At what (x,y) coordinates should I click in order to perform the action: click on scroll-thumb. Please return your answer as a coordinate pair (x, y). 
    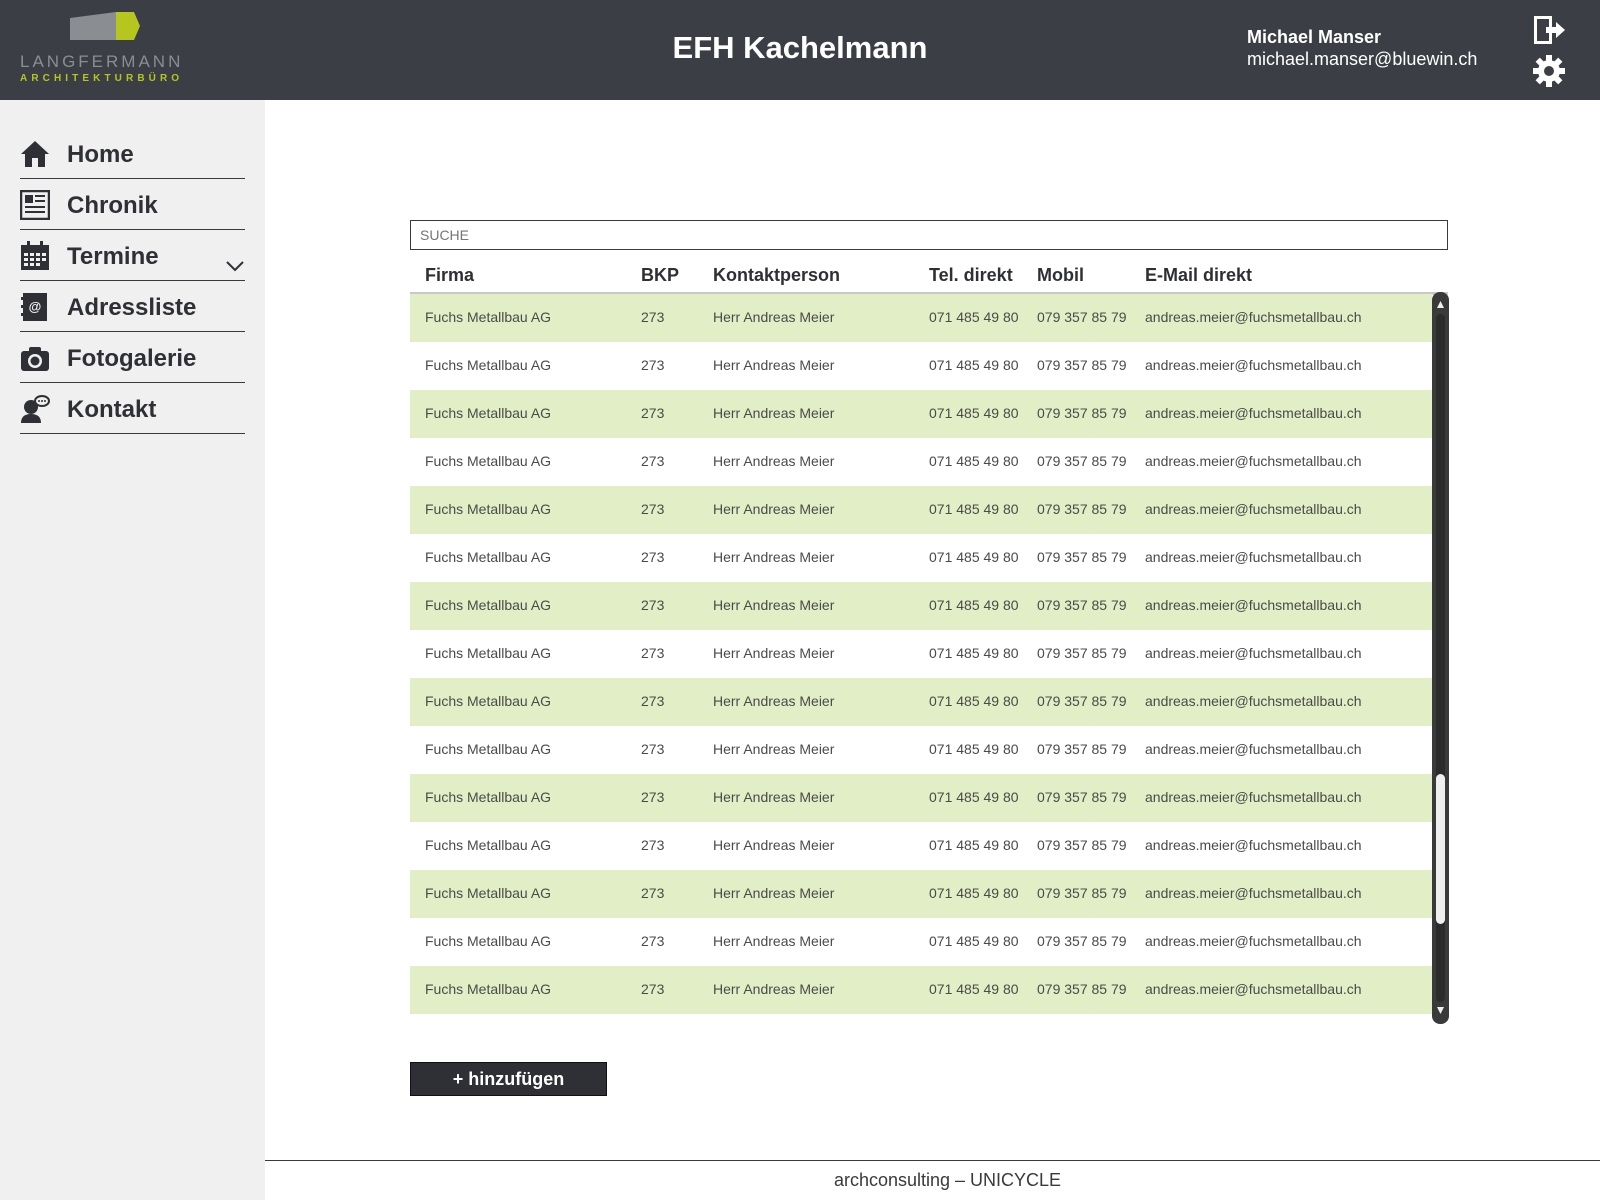
    Looking at the image, I should click on (1440, 849).